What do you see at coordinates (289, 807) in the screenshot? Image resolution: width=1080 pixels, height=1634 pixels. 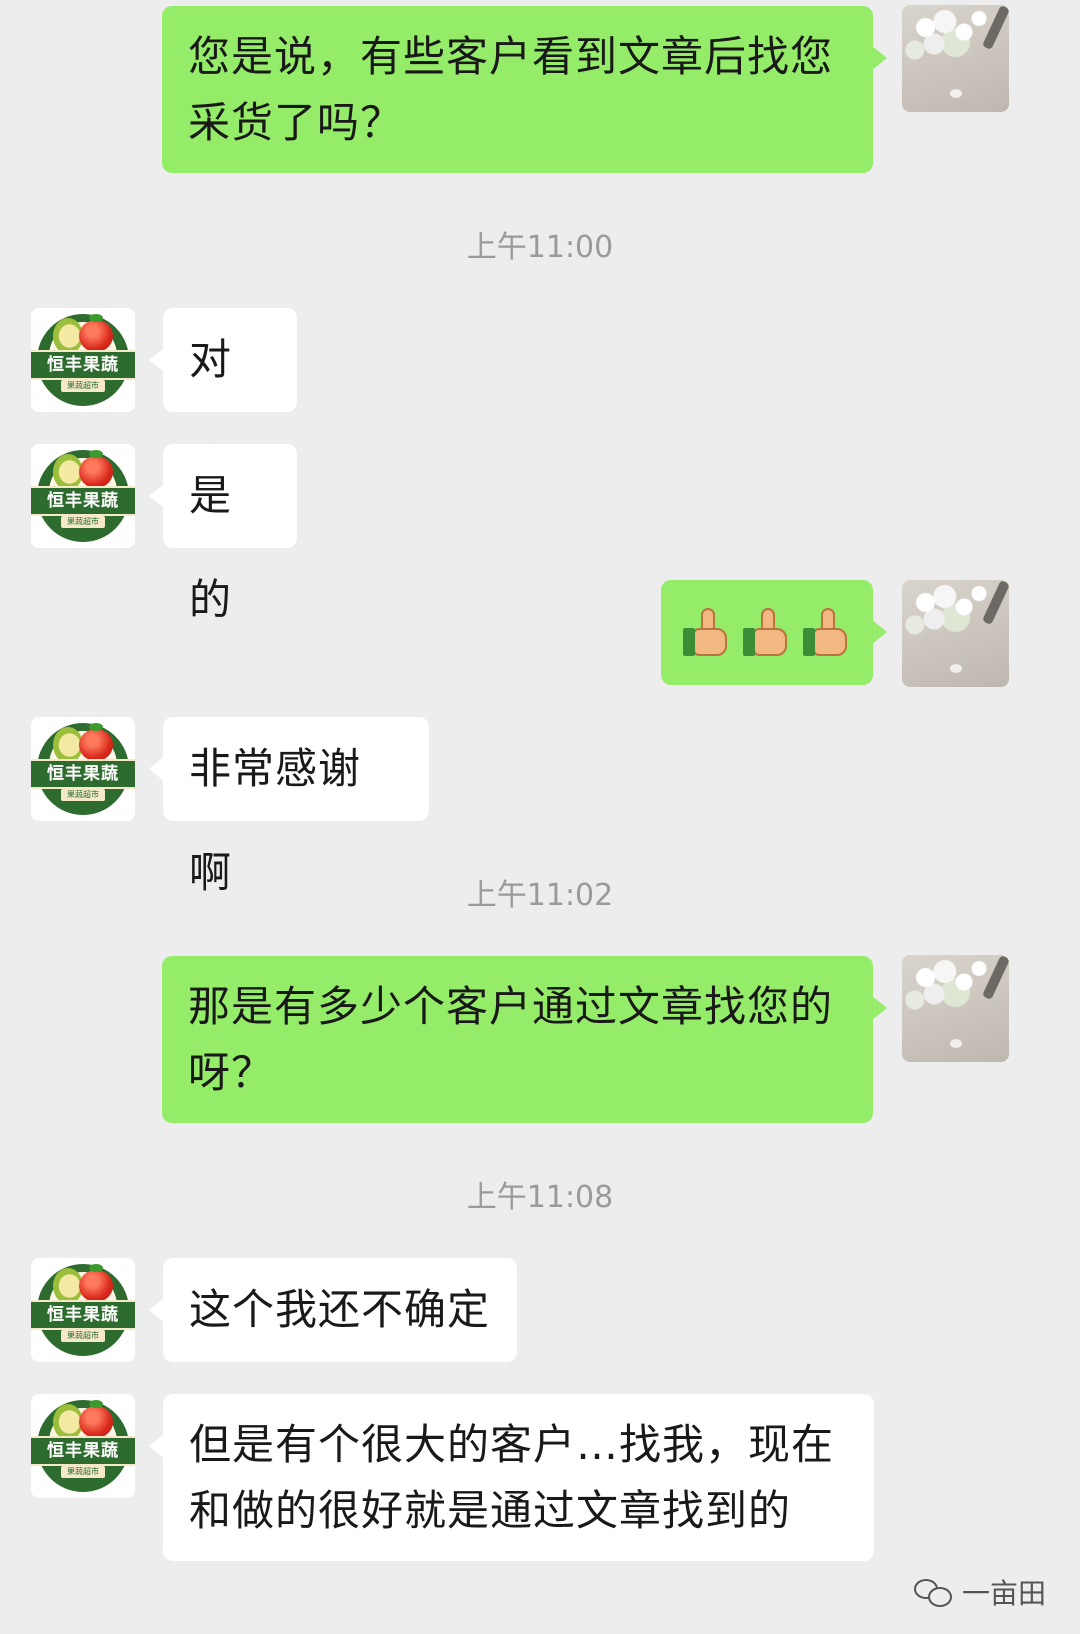 I see `contact-message-bubble: 非常感谢啊` at bounding box center [289, 807].